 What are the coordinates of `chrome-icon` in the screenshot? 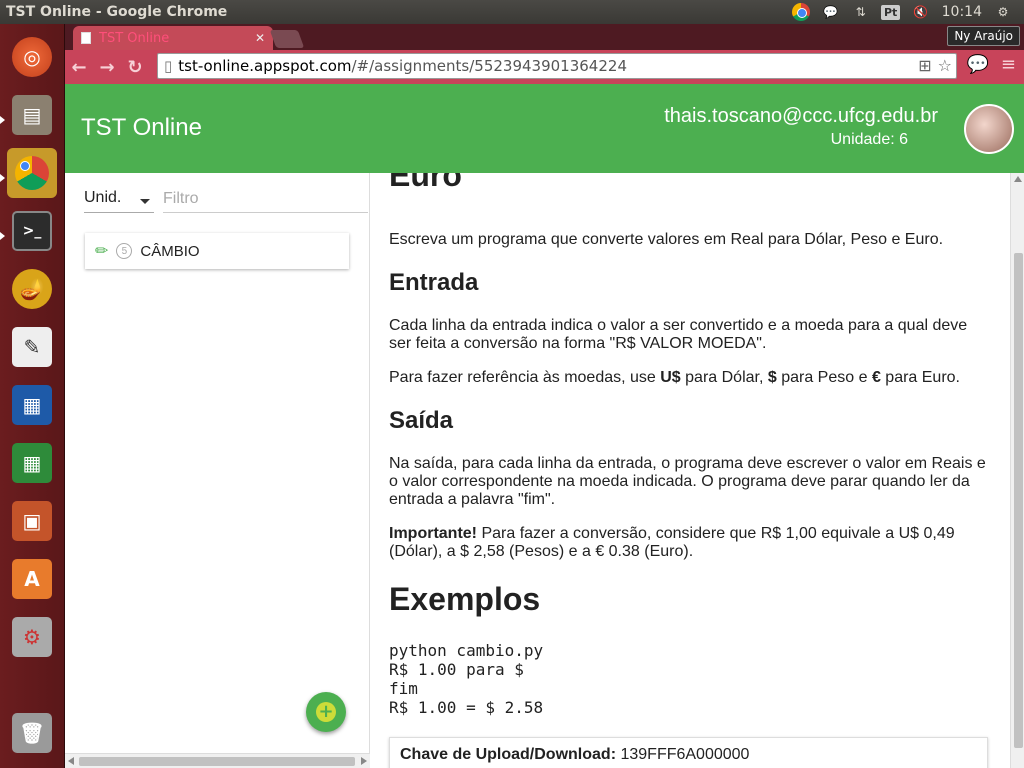 It's located at (32, 173).